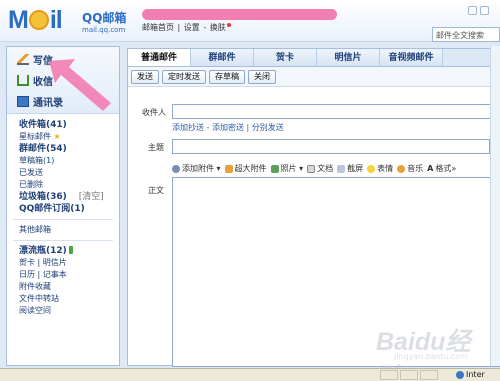 The height and width of the screenshot is (381, 500). I want to click on music-icon, so click(401, 168).